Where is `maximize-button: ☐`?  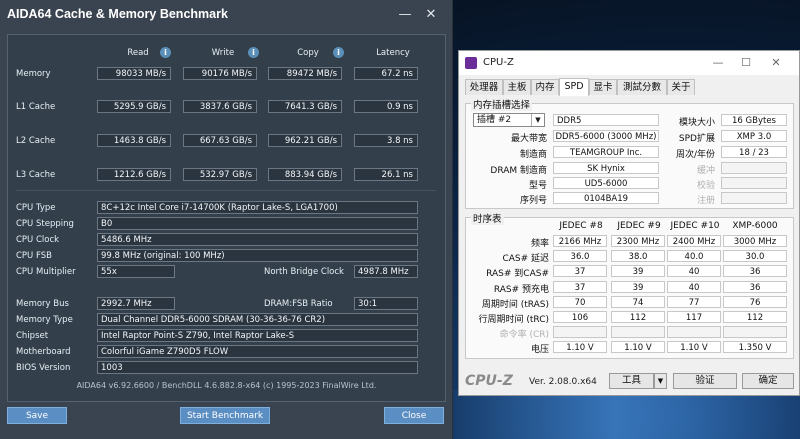 maximize-button: ☐ is located at coordinates (746, 63).